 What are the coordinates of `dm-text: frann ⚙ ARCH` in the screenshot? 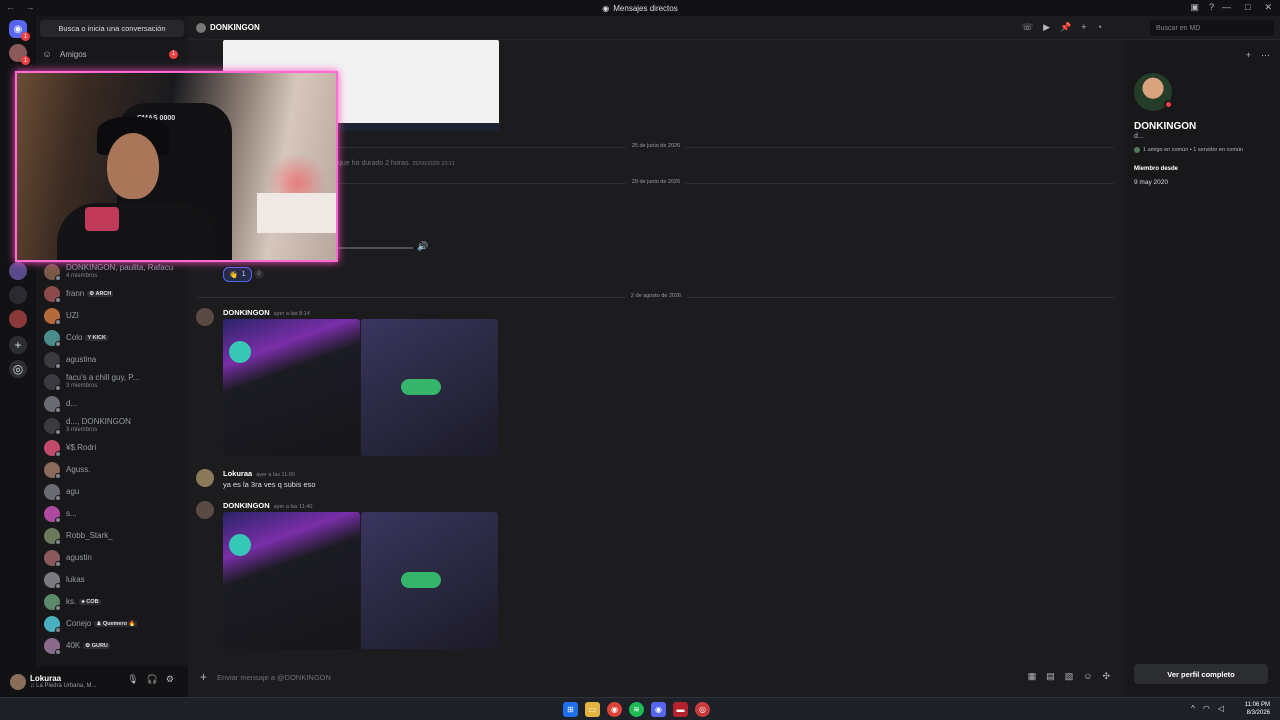 It's located at (90, 294).